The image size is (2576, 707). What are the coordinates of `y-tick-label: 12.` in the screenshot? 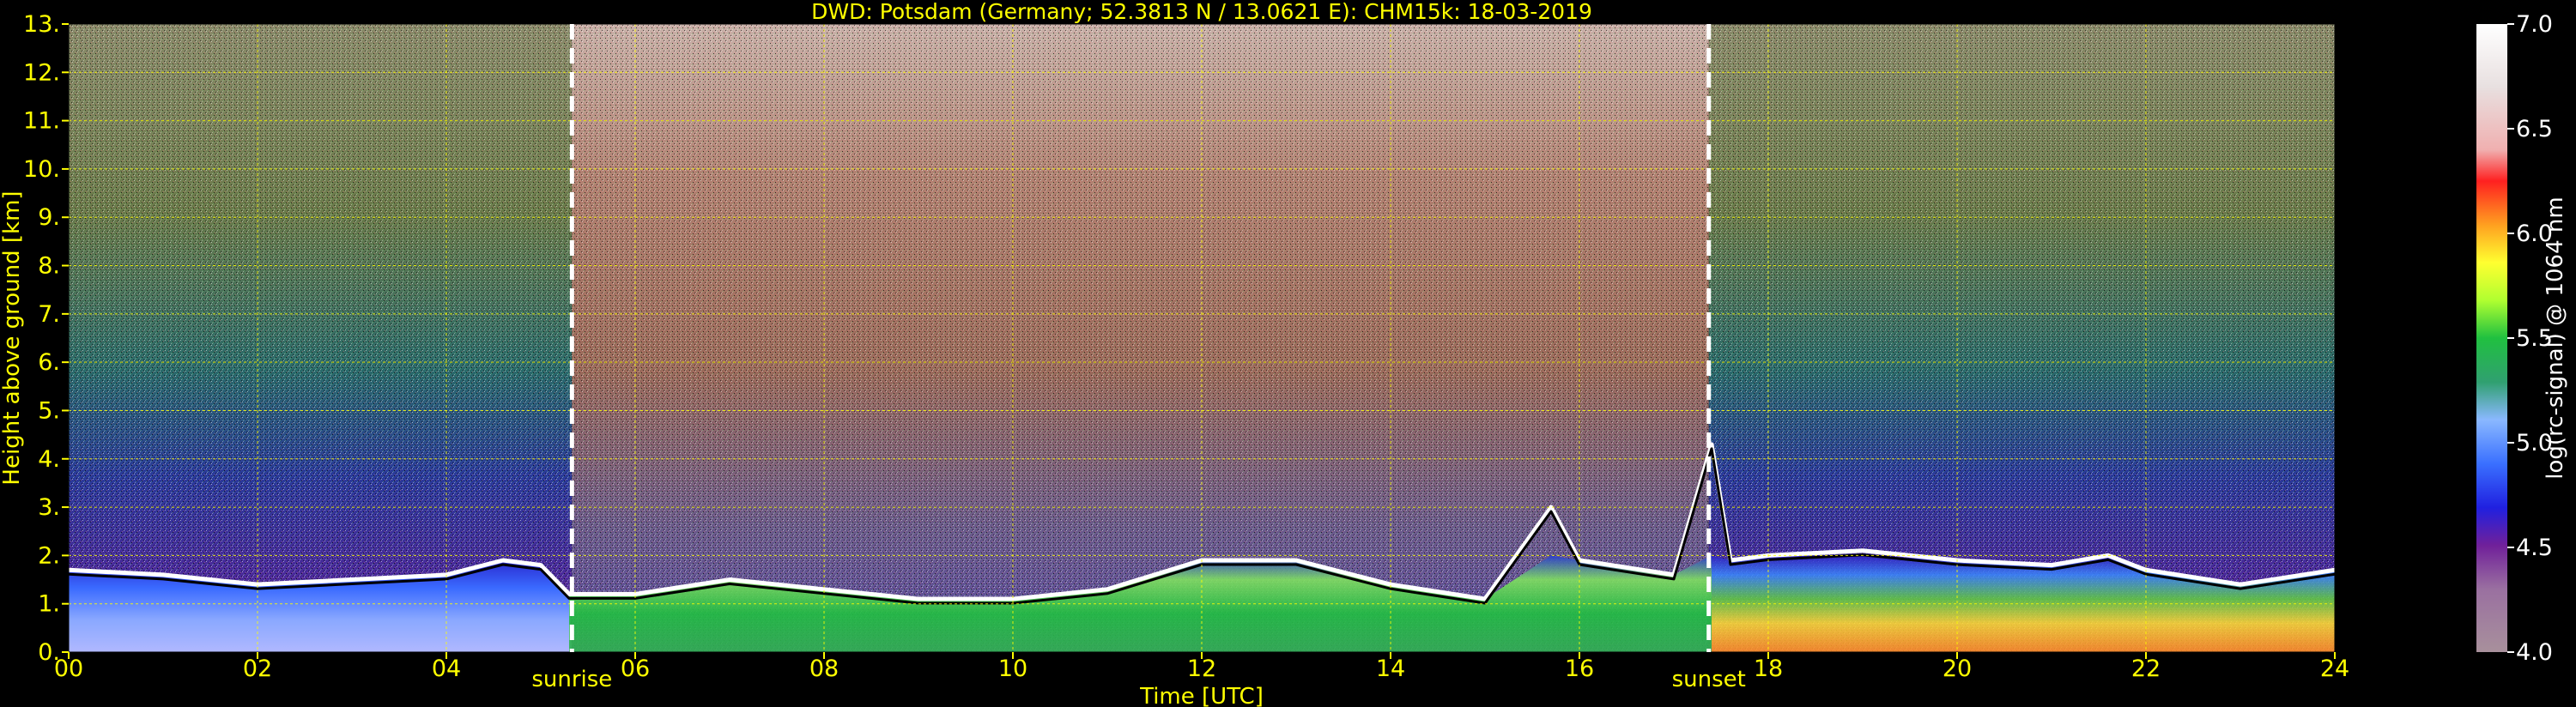 It's located at (41, 72).